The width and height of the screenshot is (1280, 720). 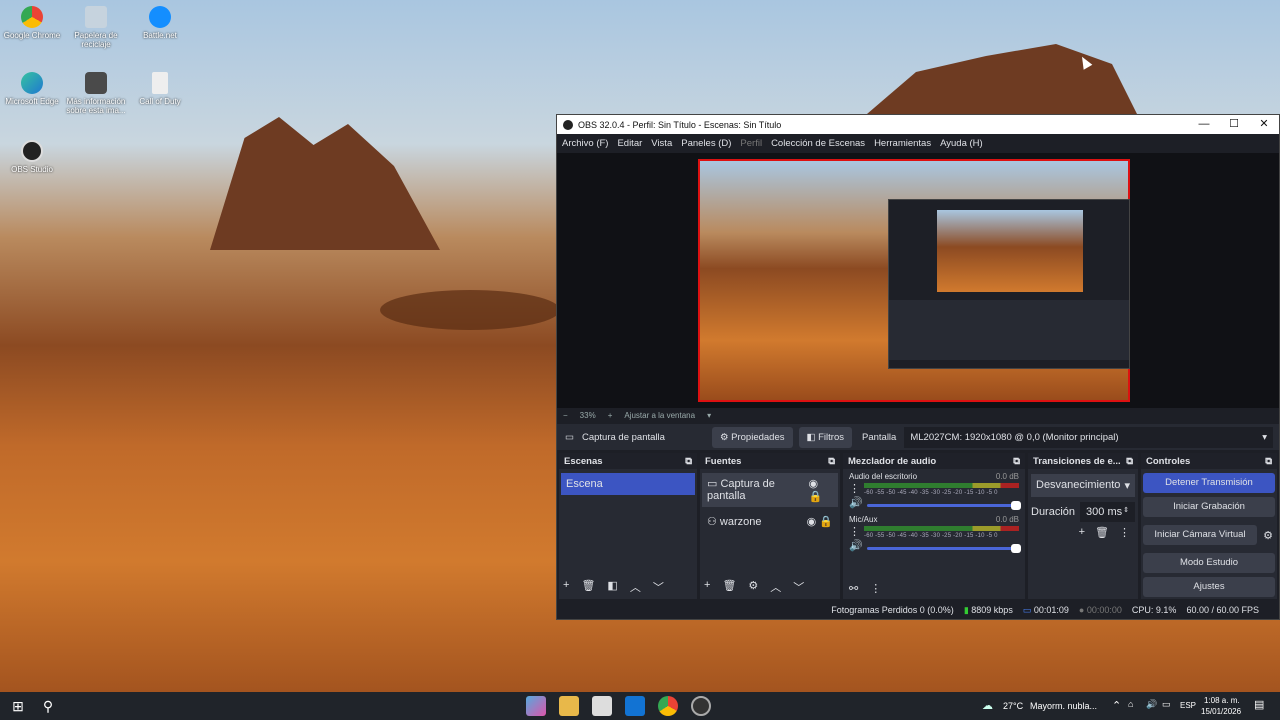 What do you see at coordinates (892, 610) in the screenshot?
I see `dropped-frames: Fotogramas Perdidos 0 (0.0%)` at bounding box center [892, 610].